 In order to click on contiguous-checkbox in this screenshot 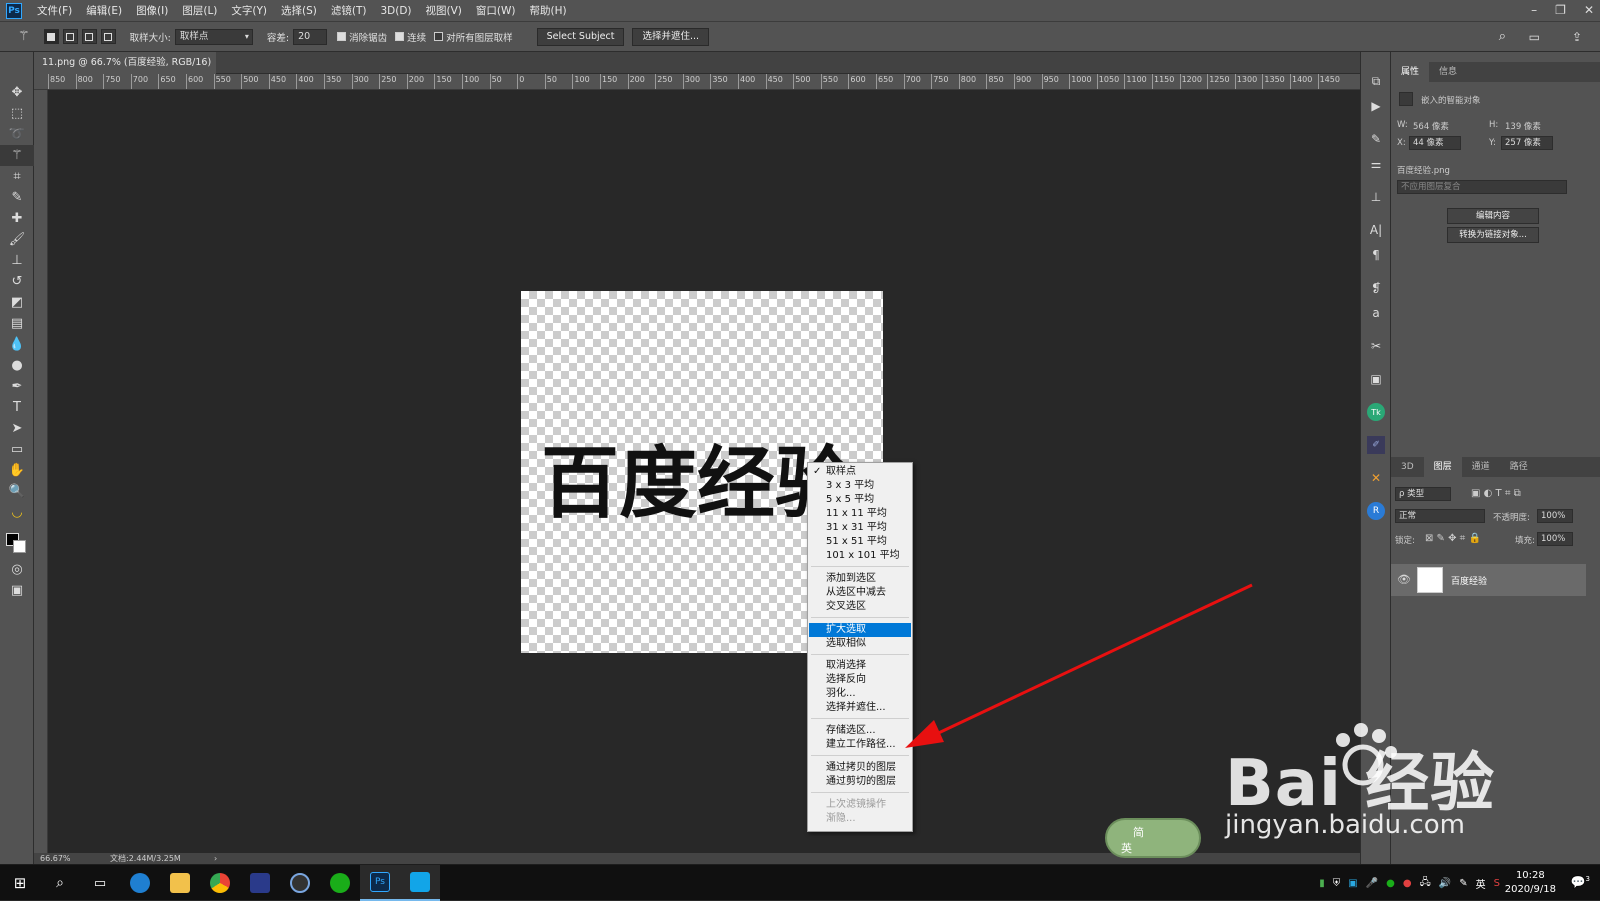, I will do `click(400, 36)`.